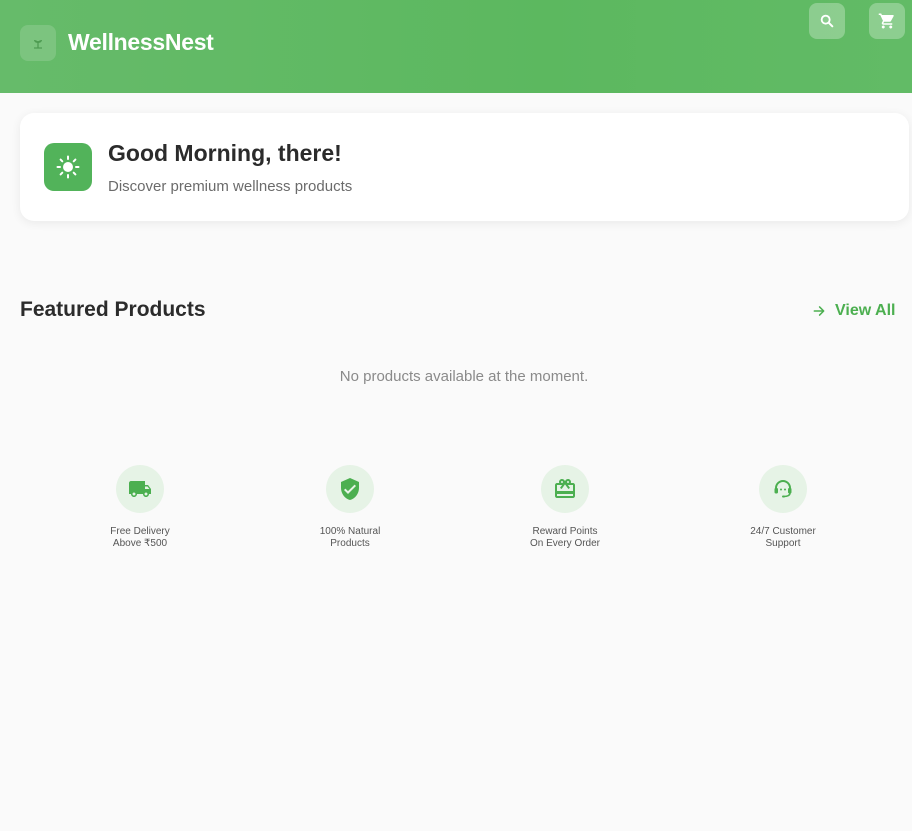 Image resolution: width=912 pixels, height=831 pixels. I want to click on feature-label: 100% Natural Products, so click(350, 537).